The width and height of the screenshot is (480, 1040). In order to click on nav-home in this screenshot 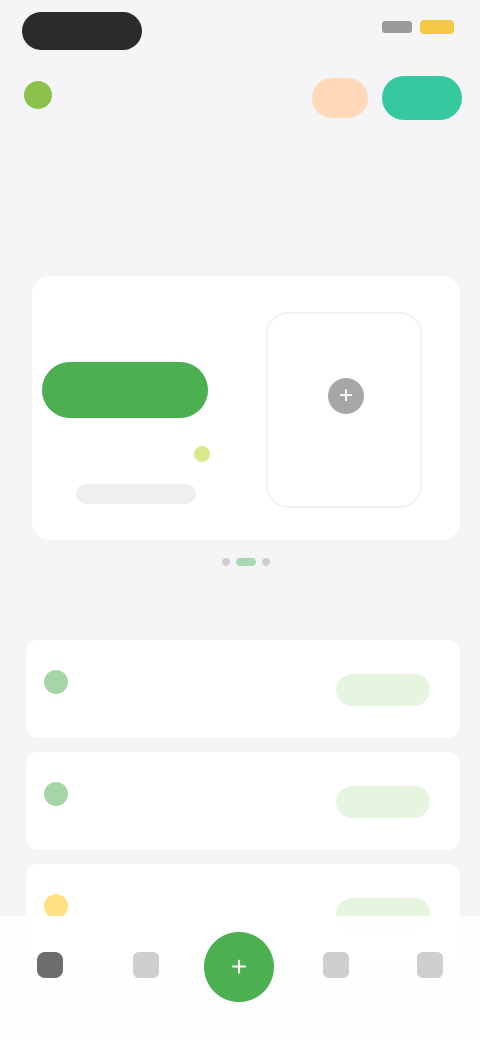, I will do `click(50, 976)`.